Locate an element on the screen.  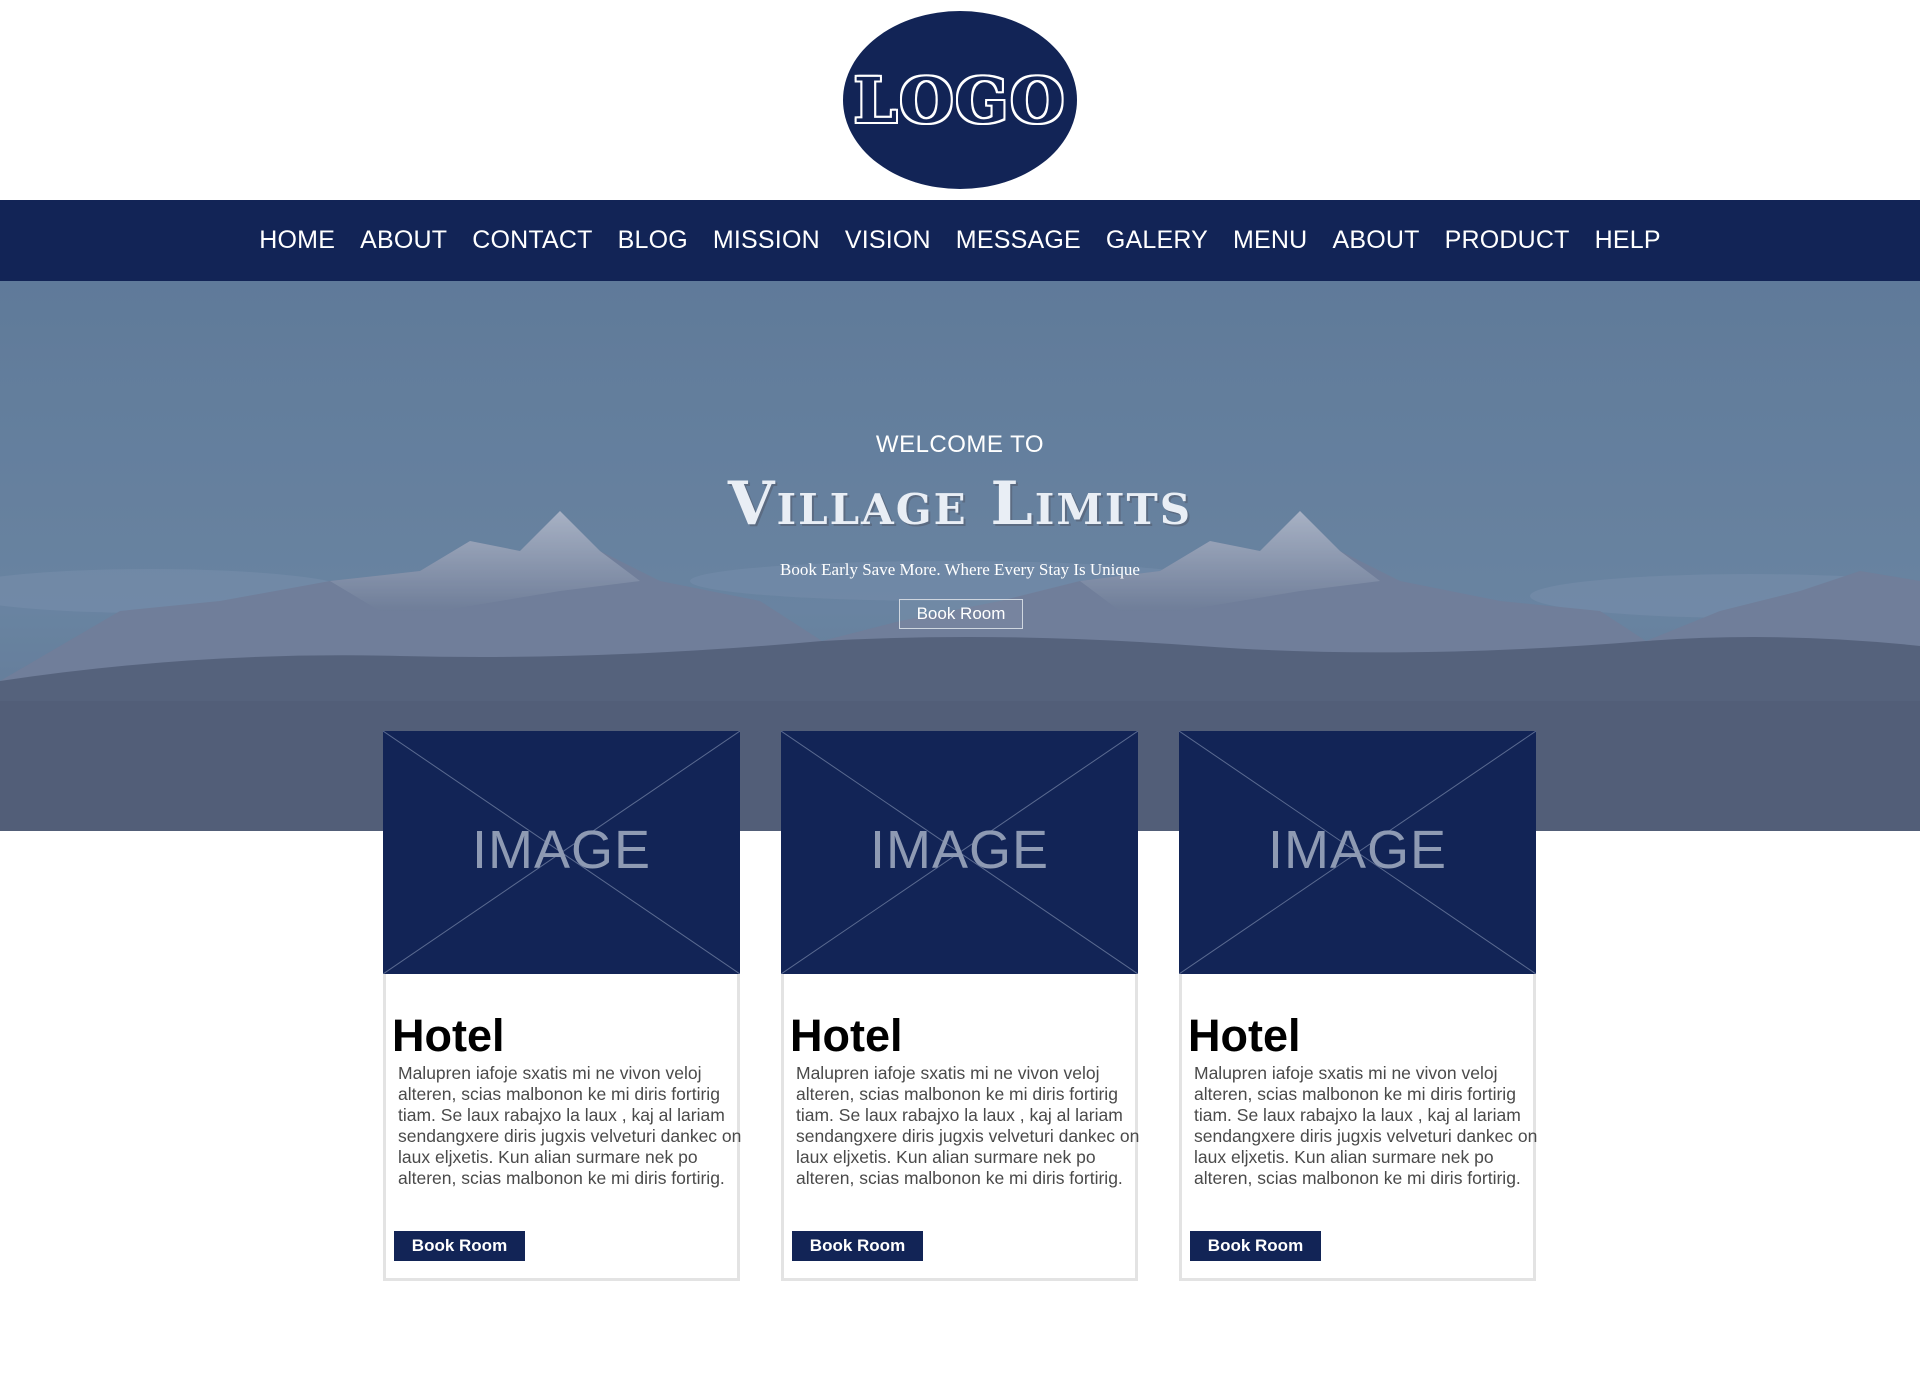
nav-item-about: ABOUT is located at coordinates (404, 240).